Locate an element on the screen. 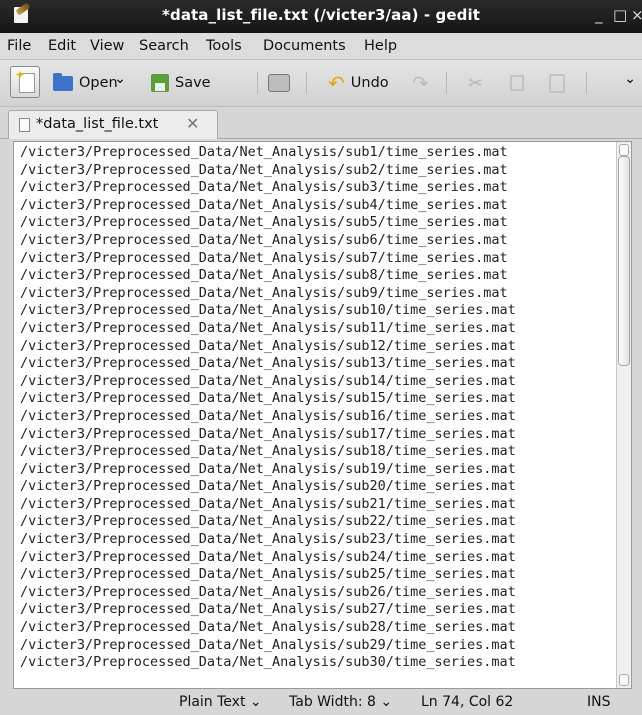 Image resolution: width=642 pixels, height=715 pixels. copy-button is located at coordinates (517, 83).